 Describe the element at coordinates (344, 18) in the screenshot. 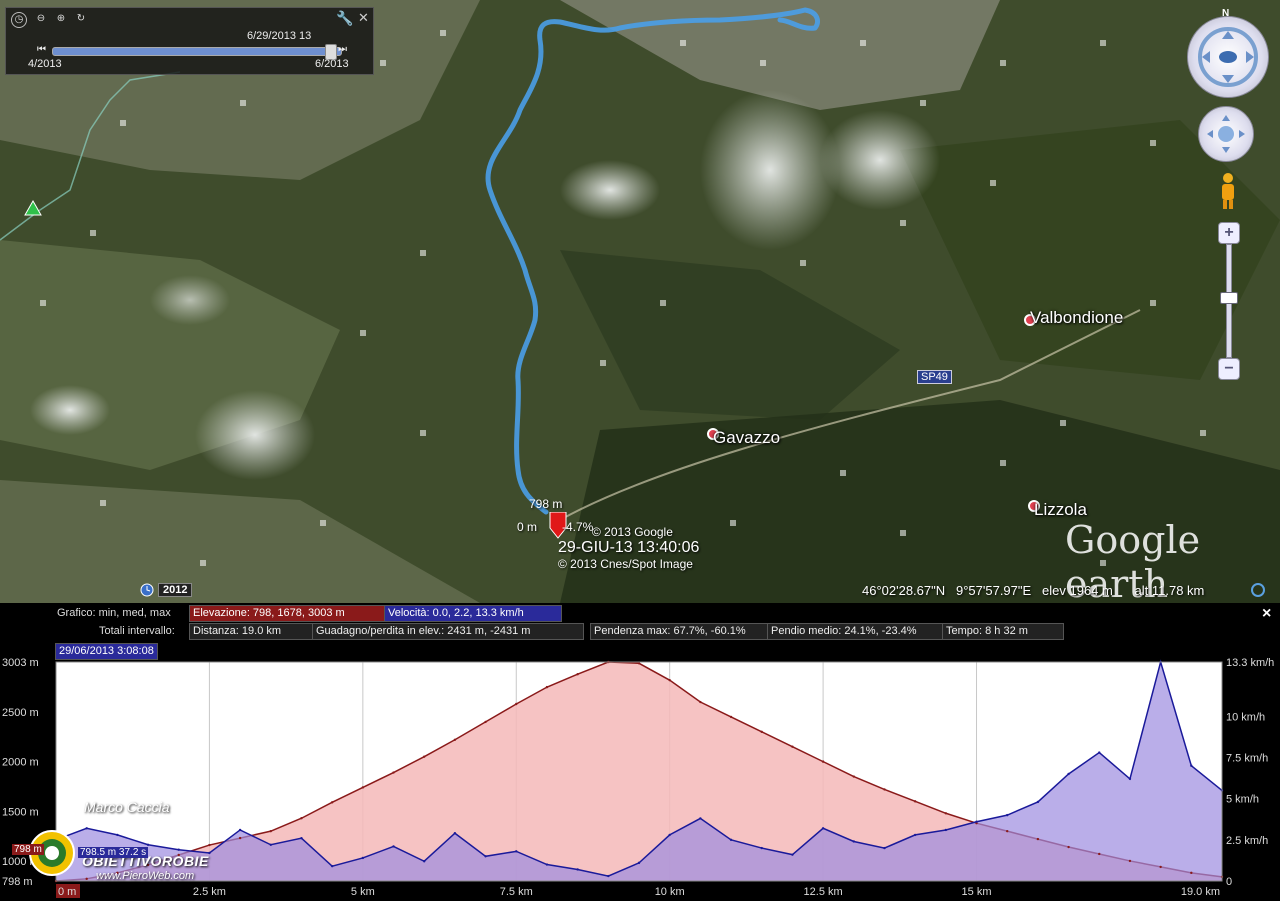

I see `wrench-icon: 🔧` at that location.